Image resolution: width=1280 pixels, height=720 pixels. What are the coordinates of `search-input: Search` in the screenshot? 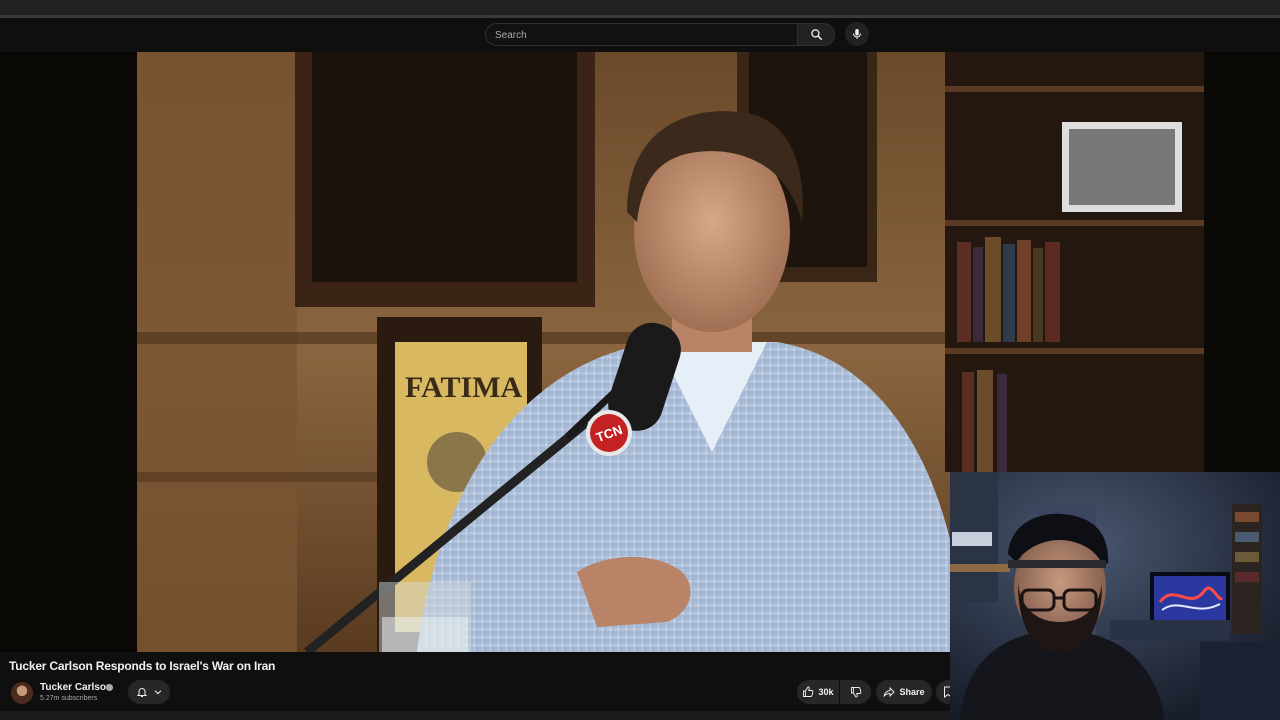 It's located at (641, 34).